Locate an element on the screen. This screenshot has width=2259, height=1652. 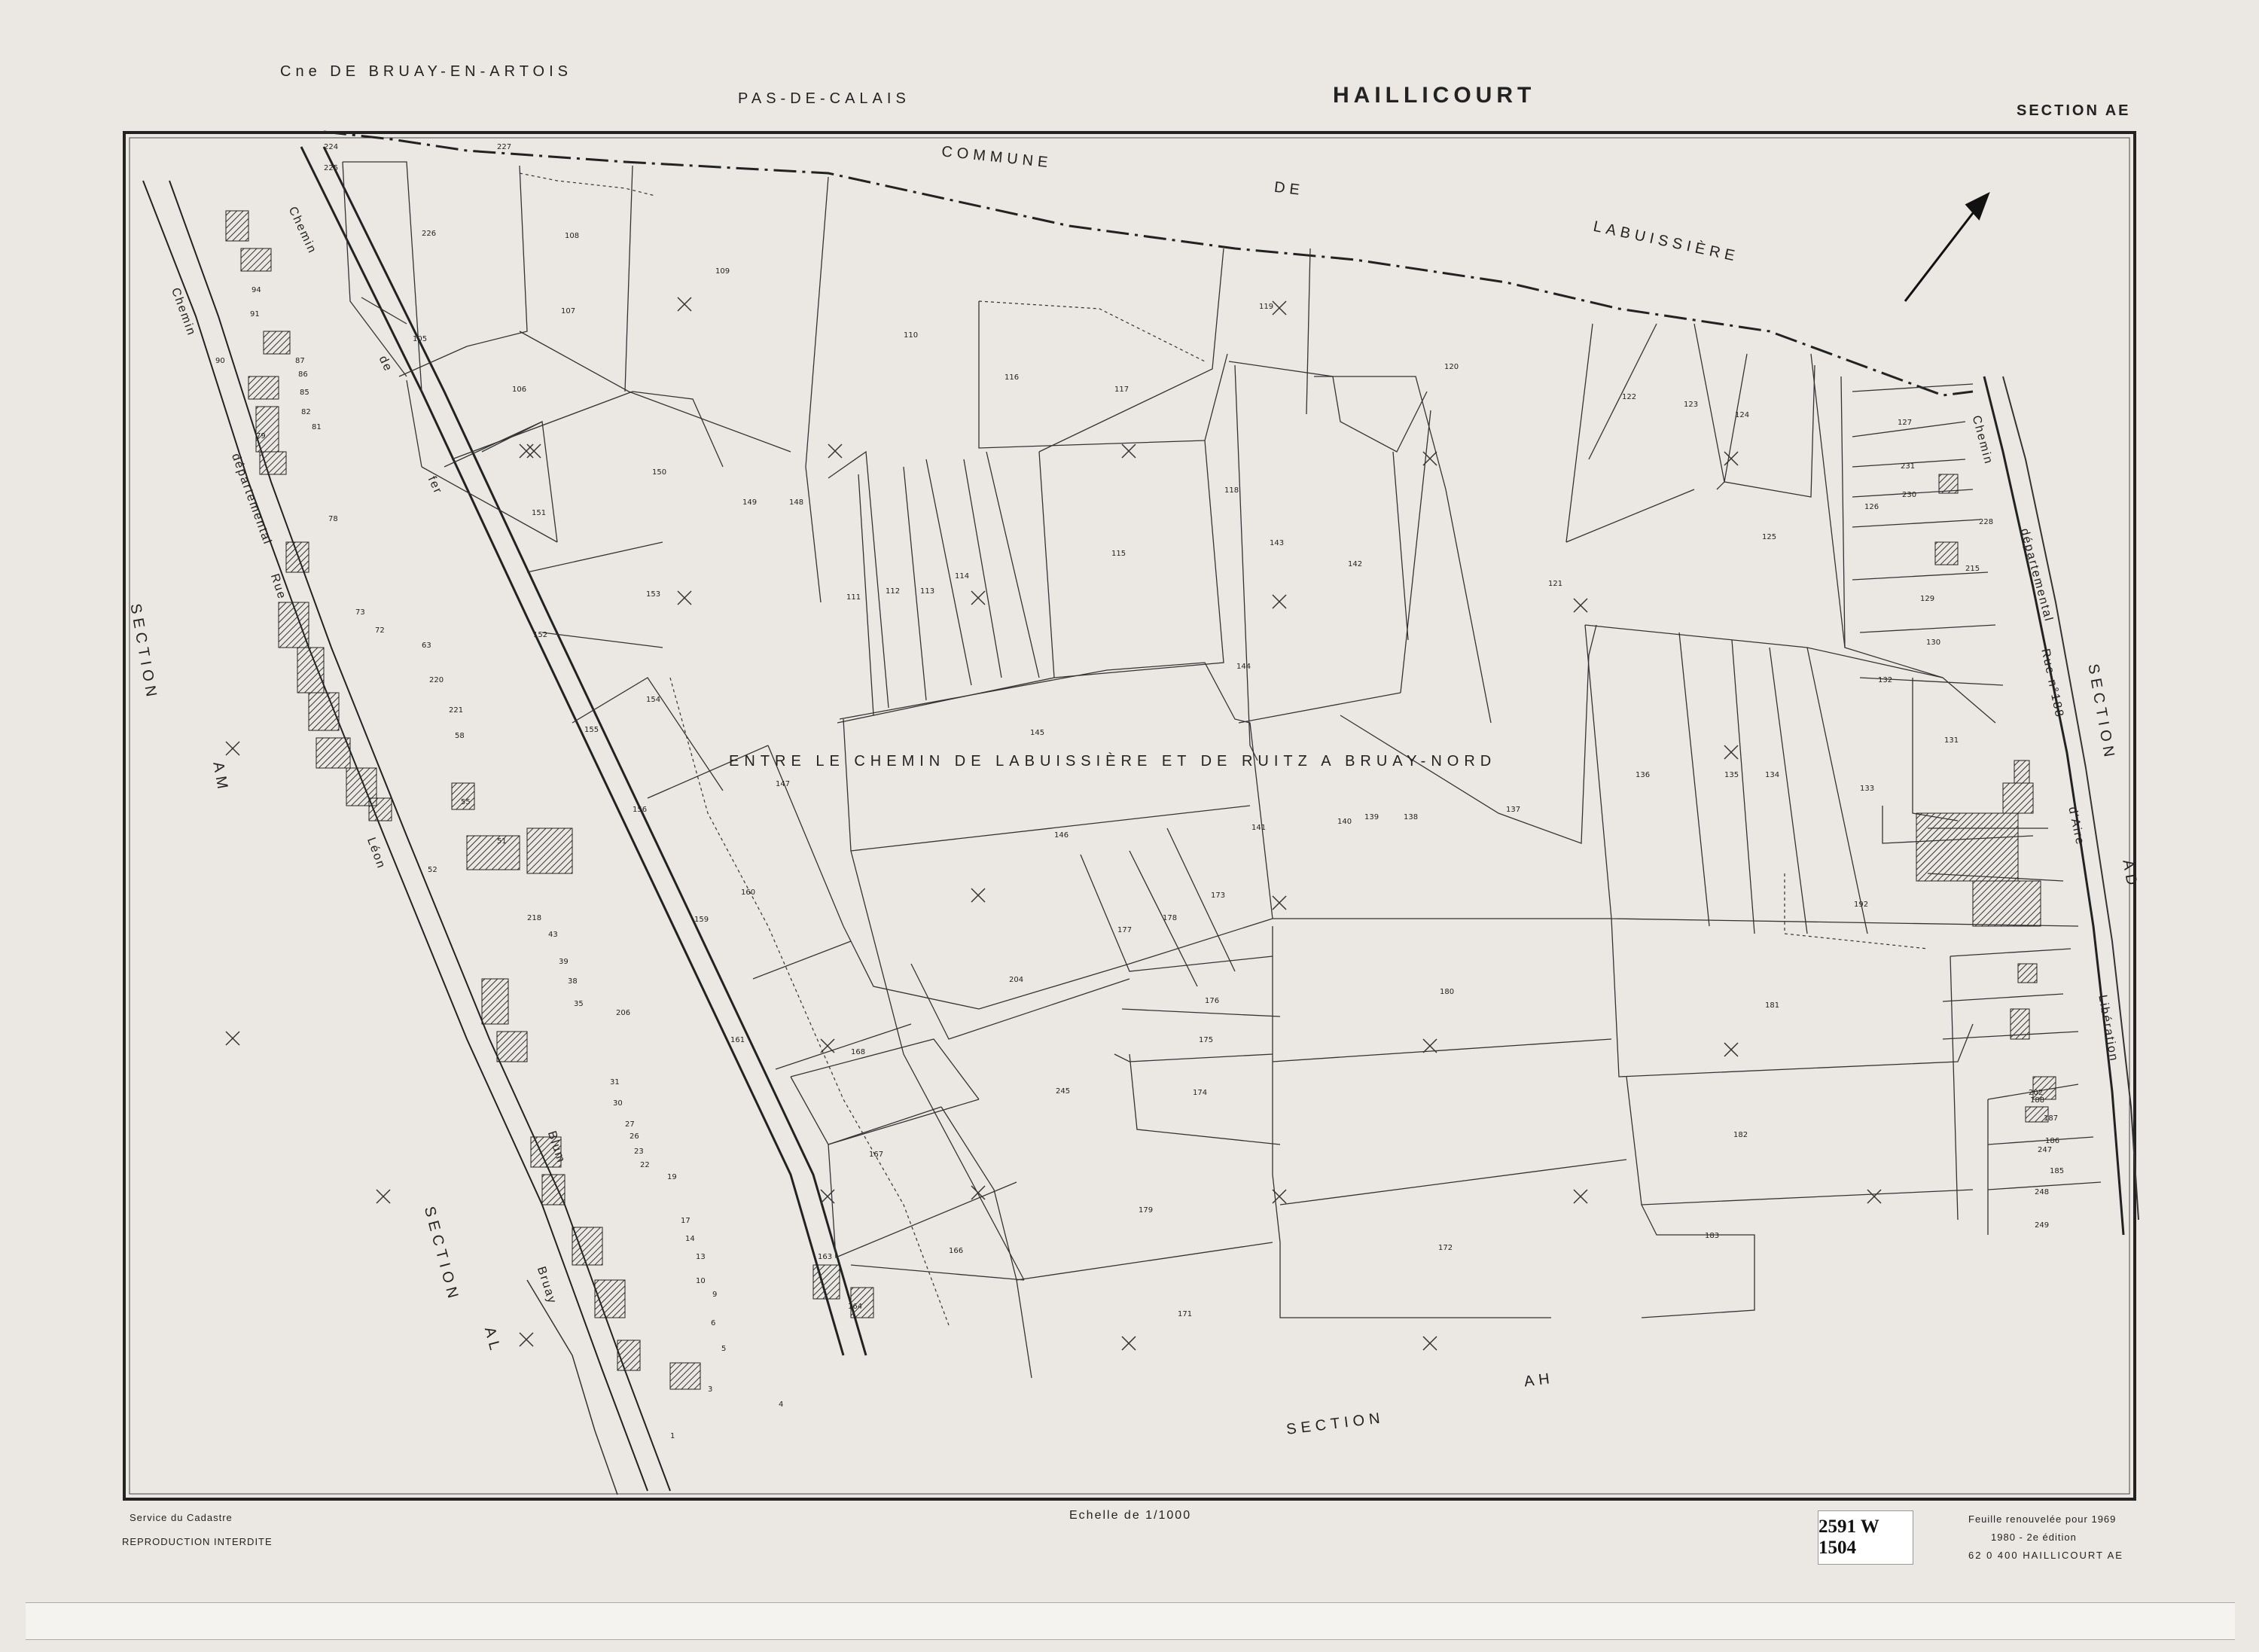
parcel-number: 43 is located at coordinates (553, 935).